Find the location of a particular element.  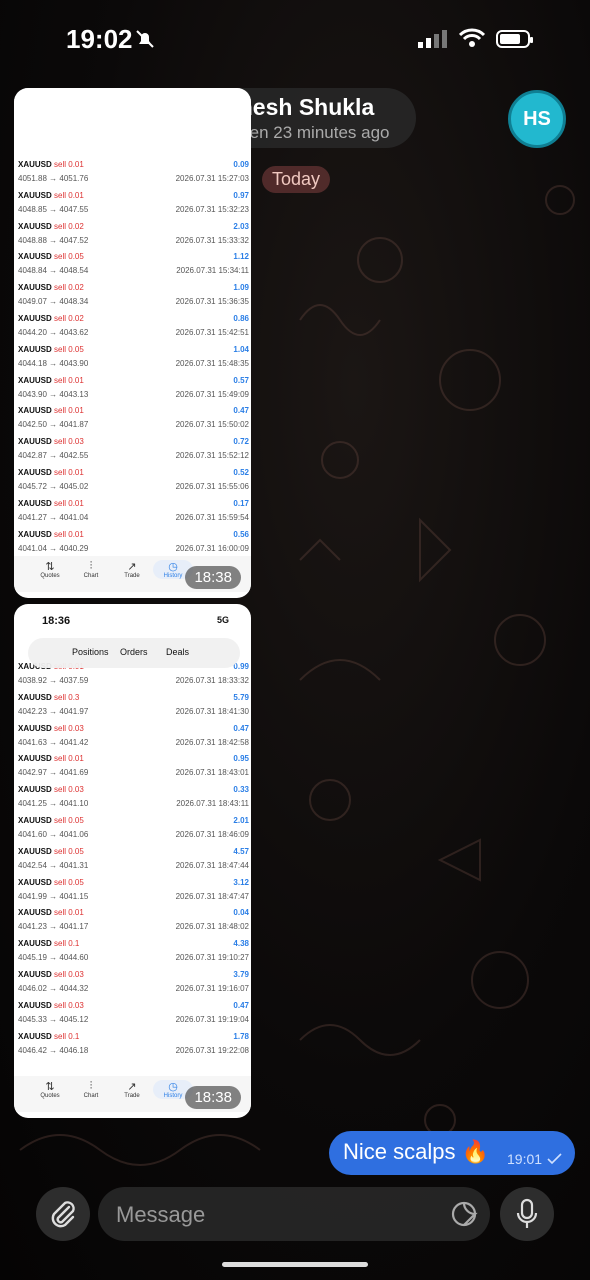

mic-button is located at coordinates (527, 1214).